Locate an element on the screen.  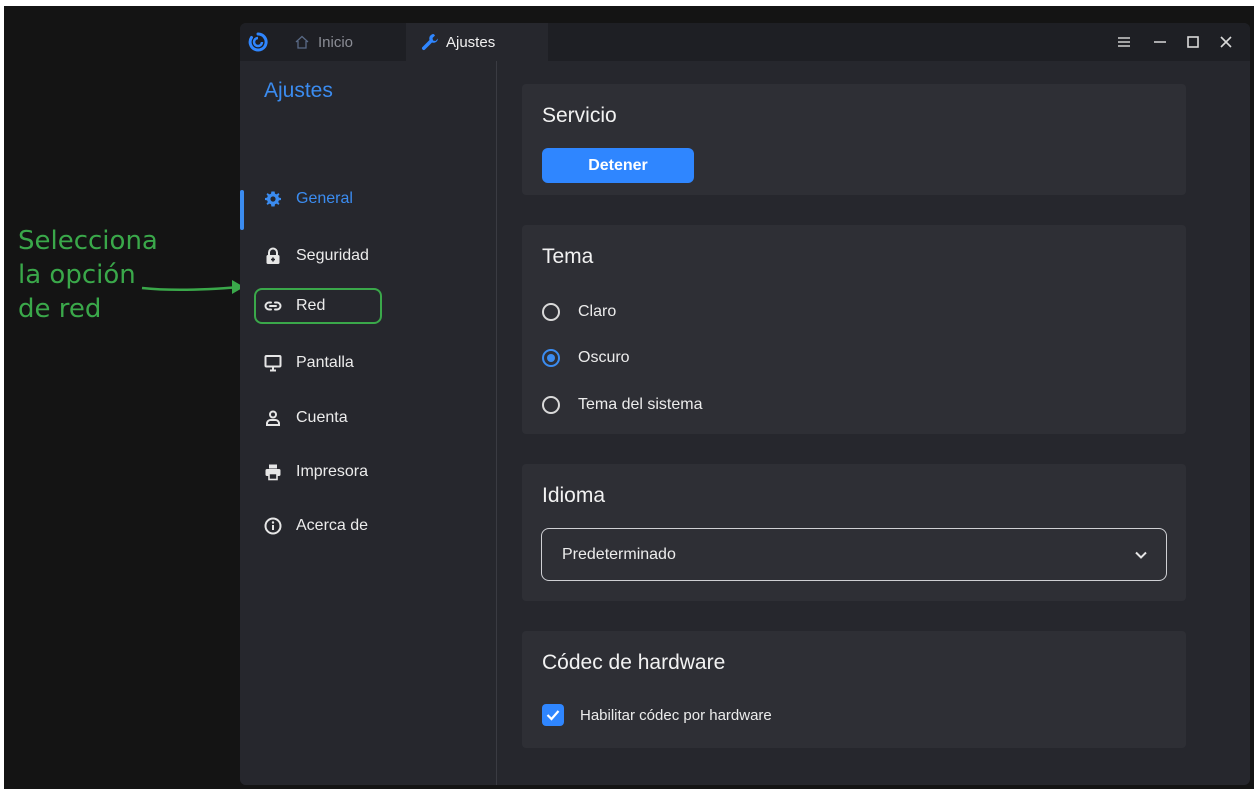
sidebar-item-label: General is located at coordinates (324, 198).